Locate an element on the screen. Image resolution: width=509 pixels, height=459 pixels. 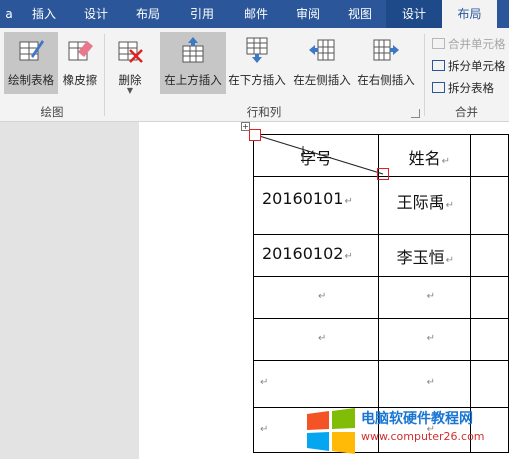
table-header-cell: 学号 is located at coordinates (316, 155).